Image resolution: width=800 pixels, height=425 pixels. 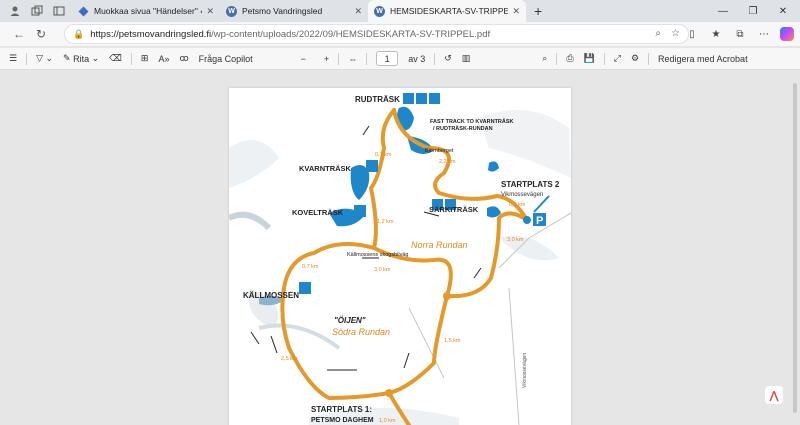 I want to click on immersive-reader-icon: ꝏ, so click(x=183, y=59).